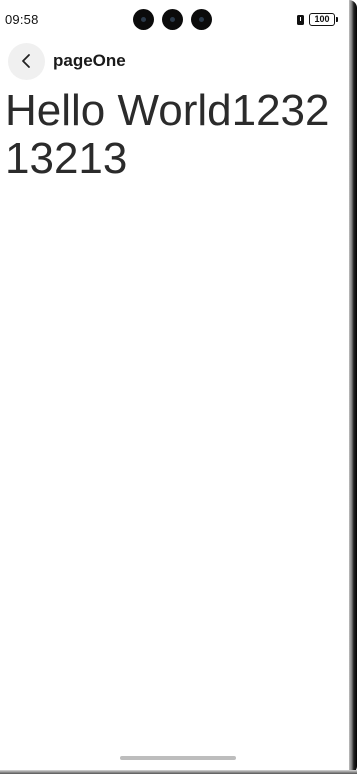  I want to click on chevron-left-icon, so click(25, 61).